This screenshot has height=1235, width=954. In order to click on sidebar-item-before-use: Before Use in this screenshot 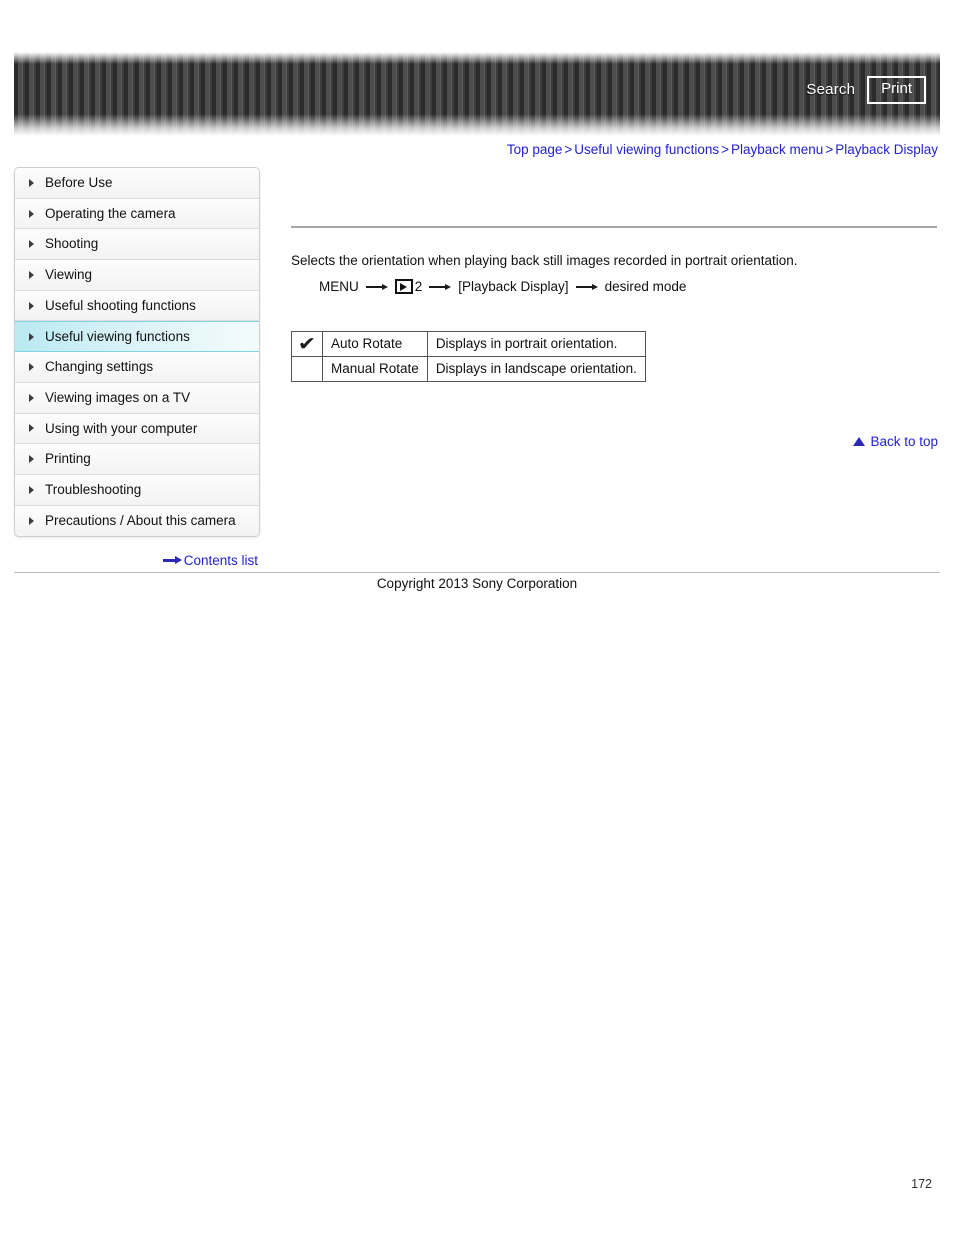, I will do `click(137, 183)`.